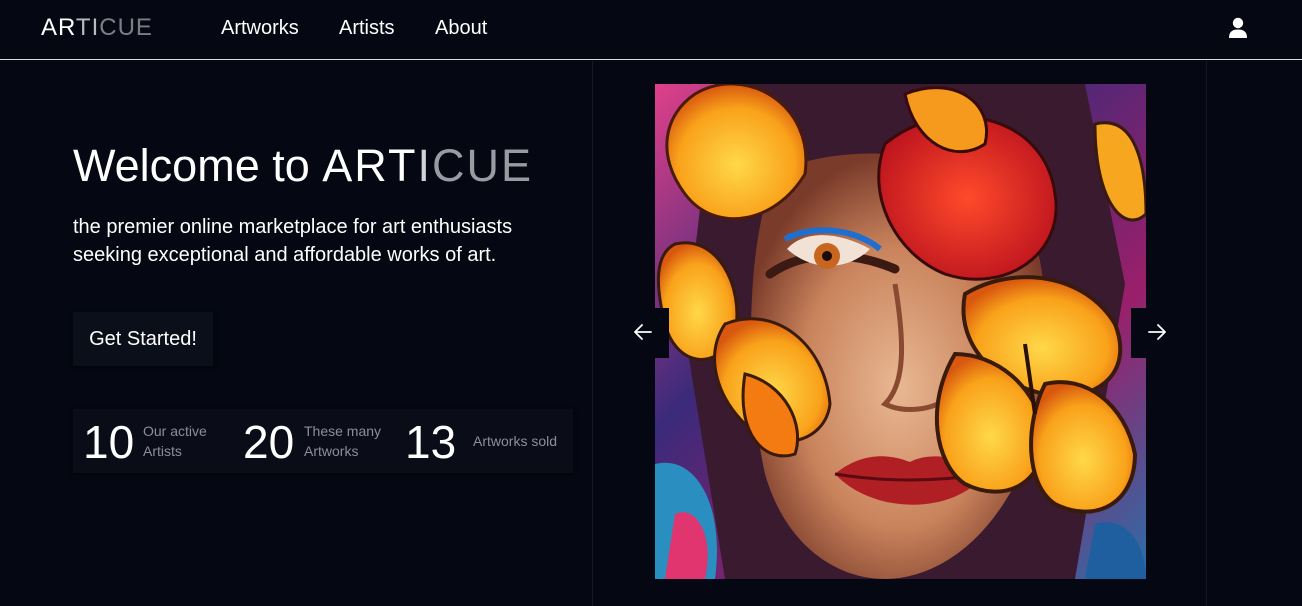 The image size is (1302, 606). What do you see at coordinates (260, 28) in the screenshot?
I see `nav-link-artworks: Artworks` at bounding box center [260, 28].